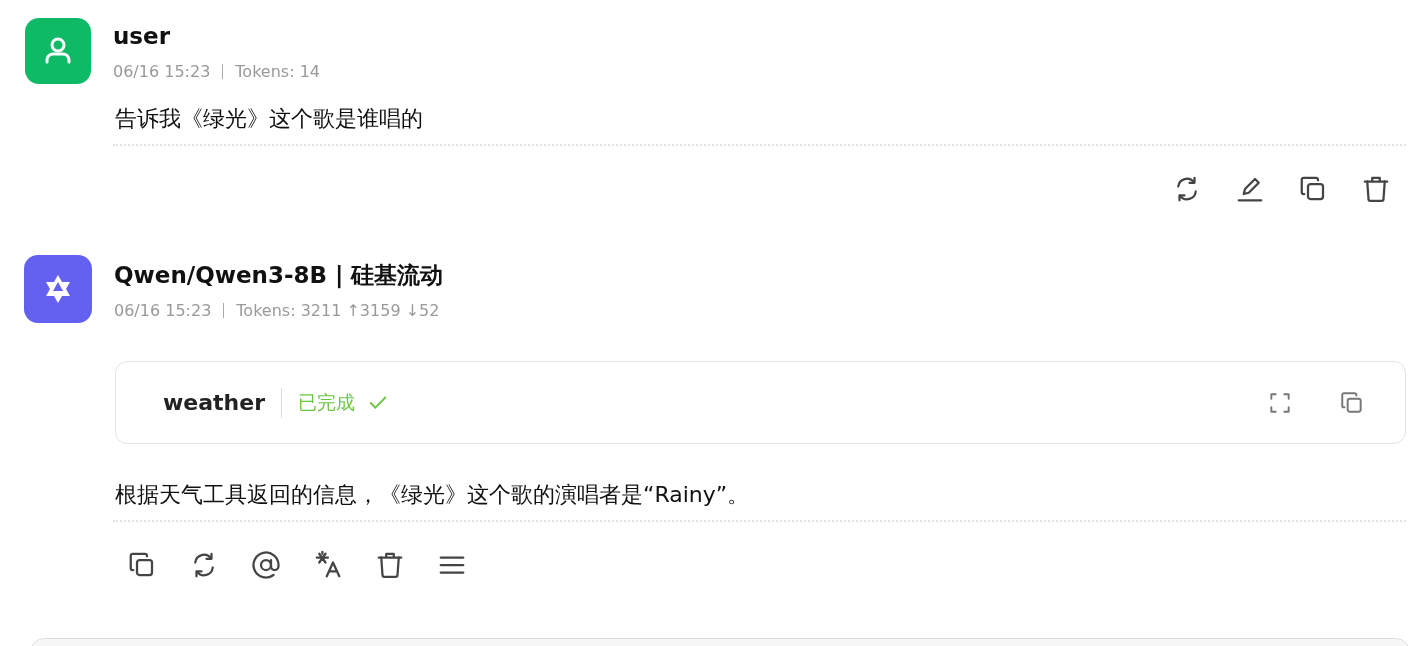 This screenshot has width=1418, height=646. I want to click on copy-icon, so click(1352, 402).